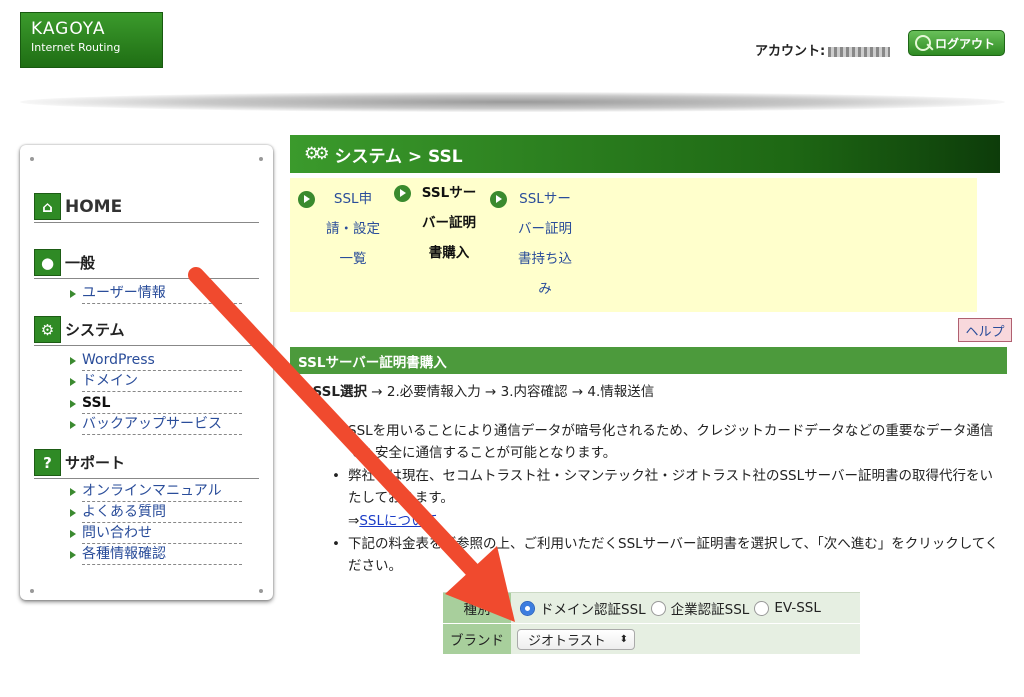  I want to click on form-row-type: 種別 ドメイン認証SSL 企業認証SSL EV-SSL, so click(651, 608).